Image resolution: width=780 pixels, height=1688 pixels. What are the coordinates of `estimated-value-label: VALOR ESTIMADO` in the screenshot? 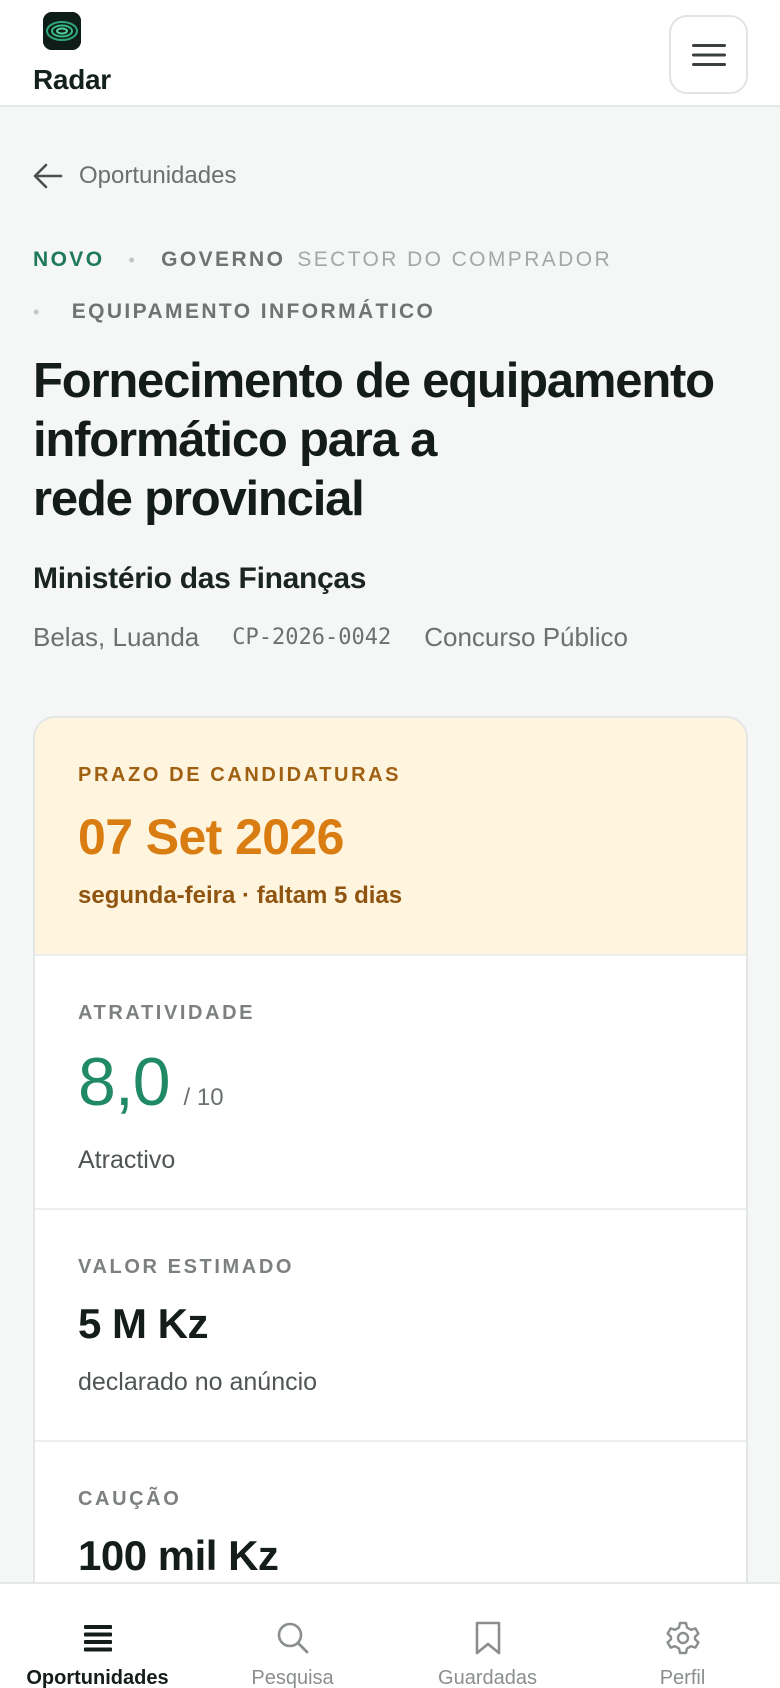 It's located at (186, 1267).